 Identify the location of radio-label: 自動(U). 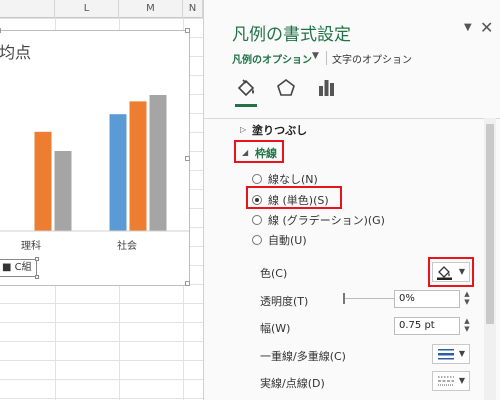
(287, 240).